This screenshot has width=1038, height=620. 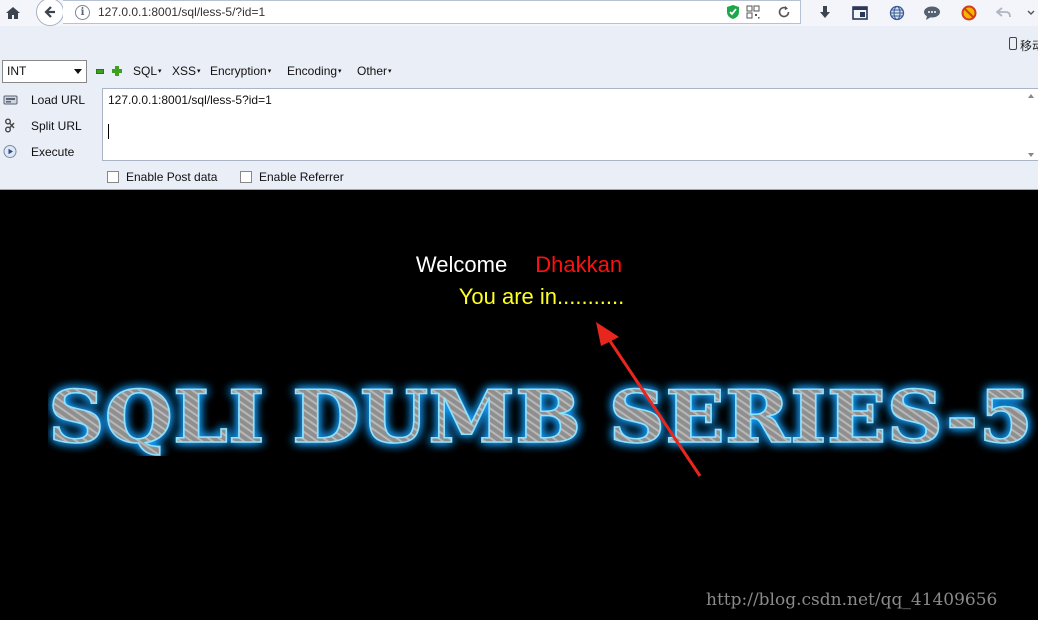 I want to click on shield-icon, so click(x=733, y=12).